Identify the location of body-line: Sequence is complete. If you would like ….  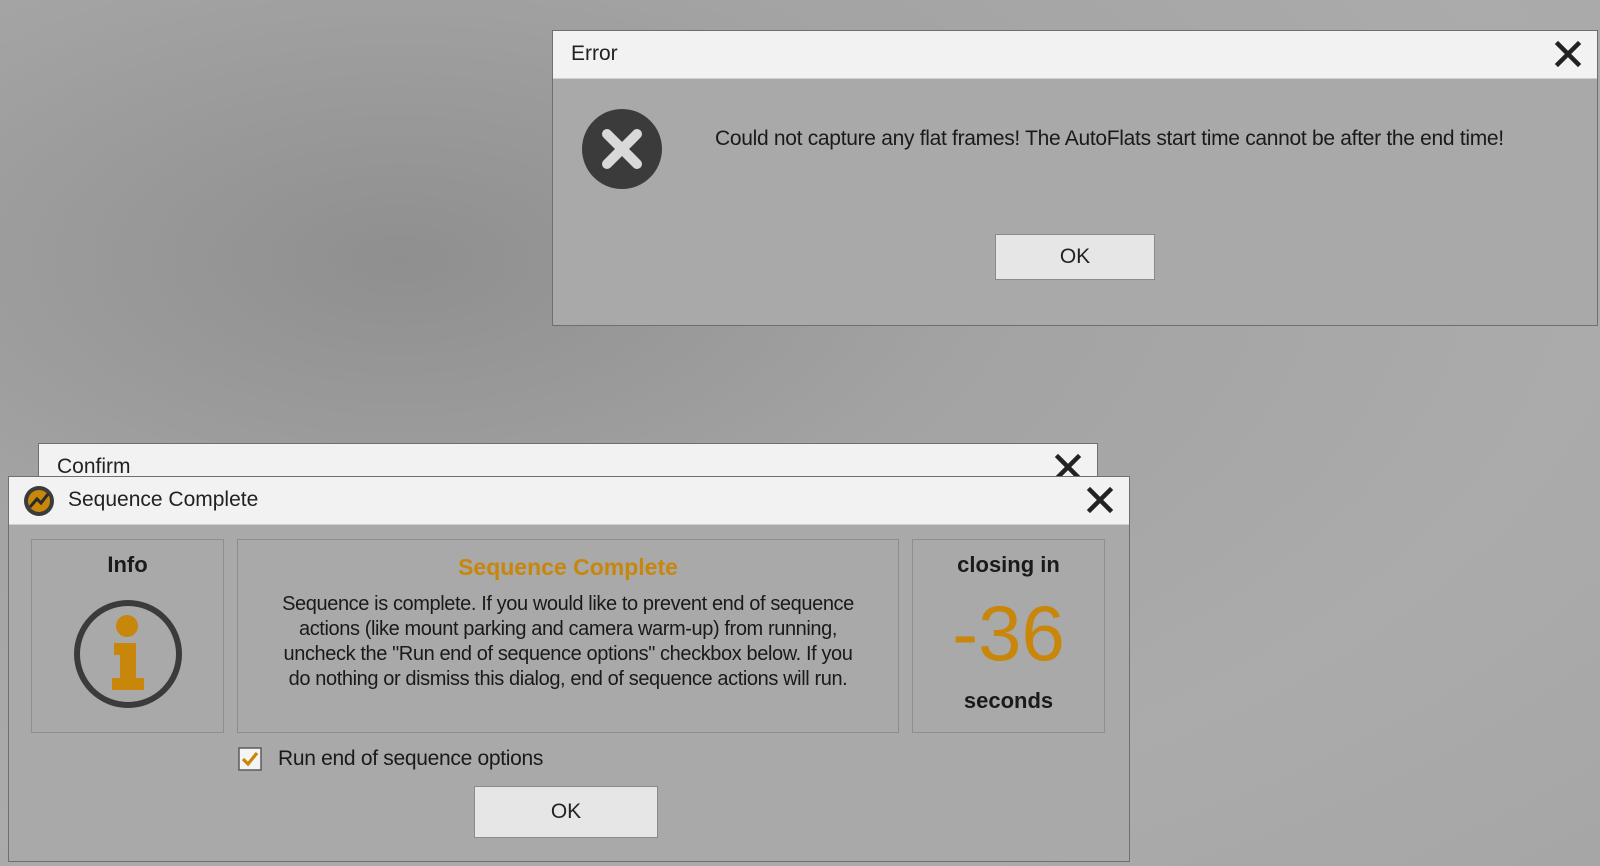
(568, 604).